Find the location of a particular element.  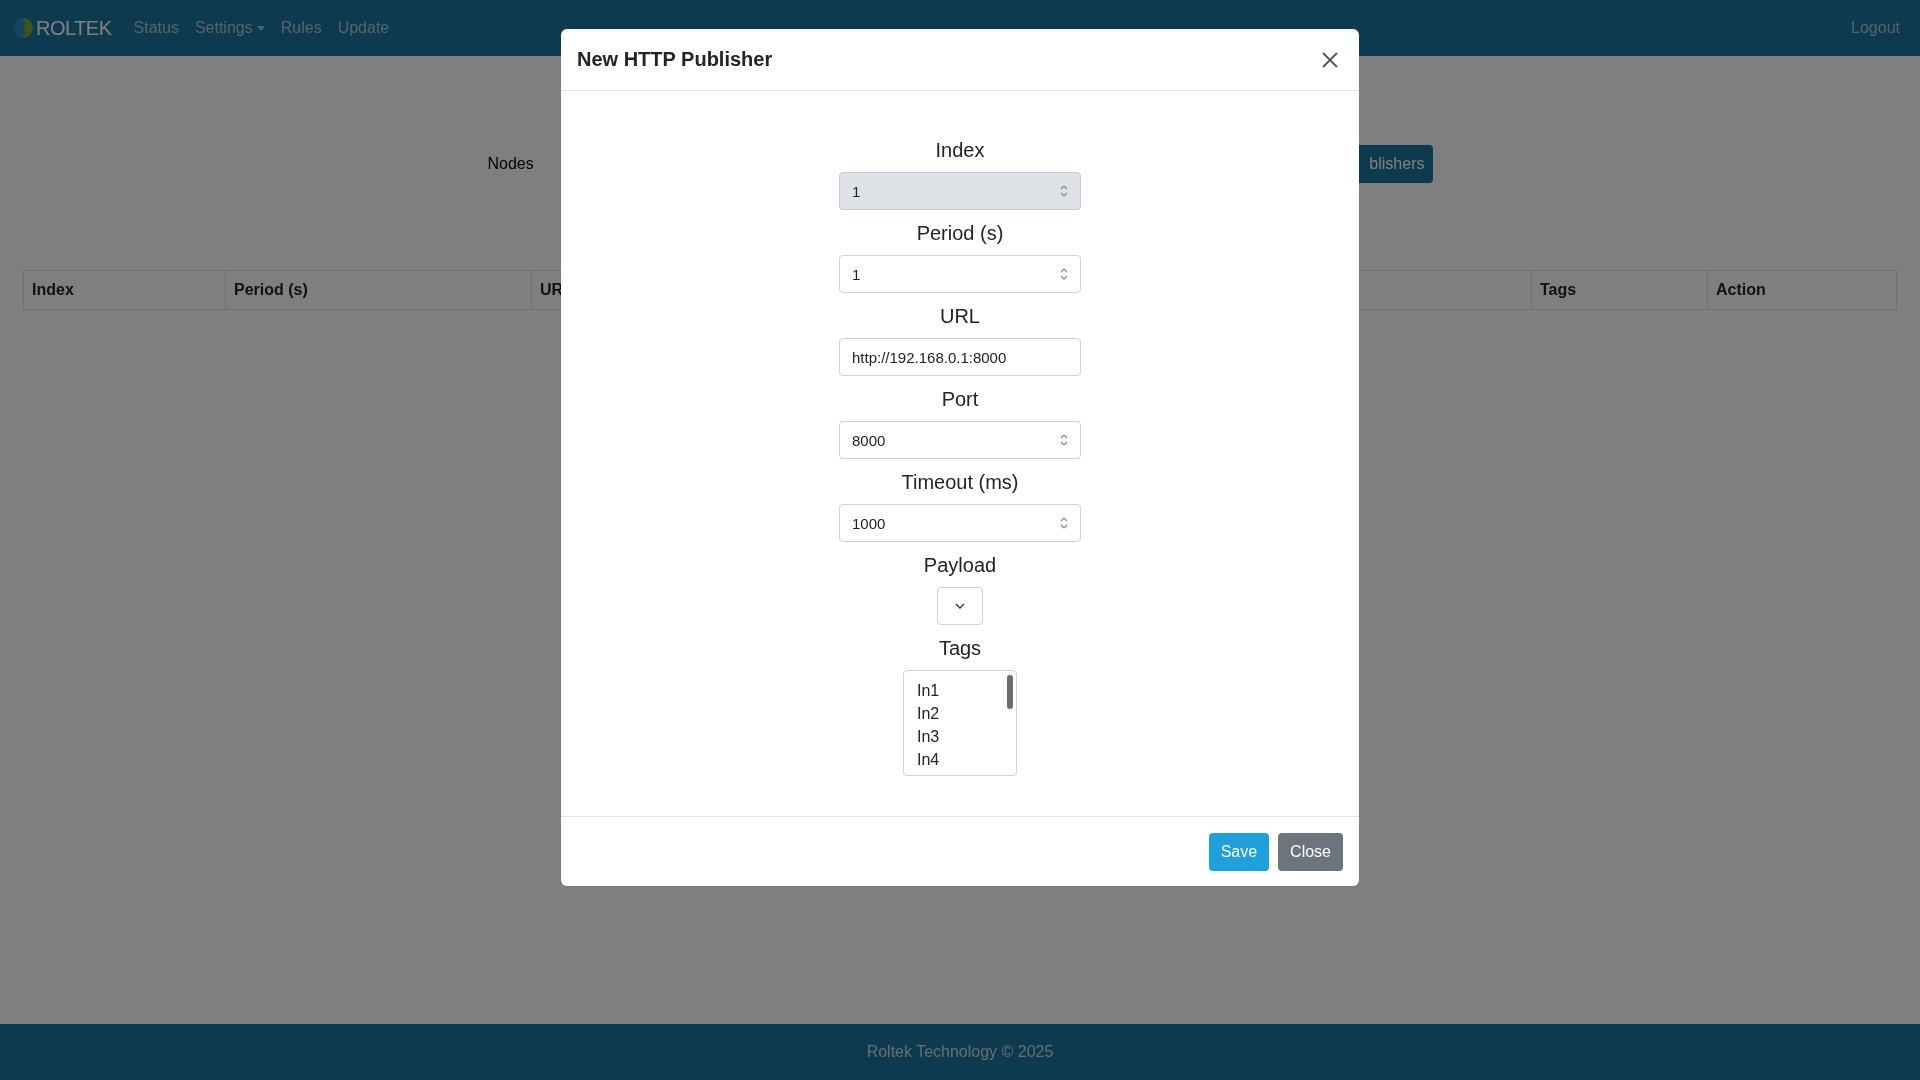

list-option: In1 is located at coordinates (928, 690).